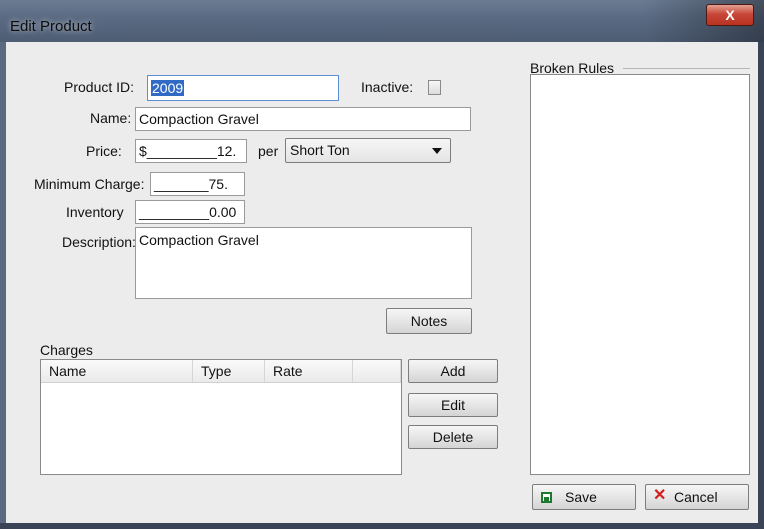 This screenshot has width=764, height=529. I want to click on edit-charge-button: Edit, so click(453, 405).